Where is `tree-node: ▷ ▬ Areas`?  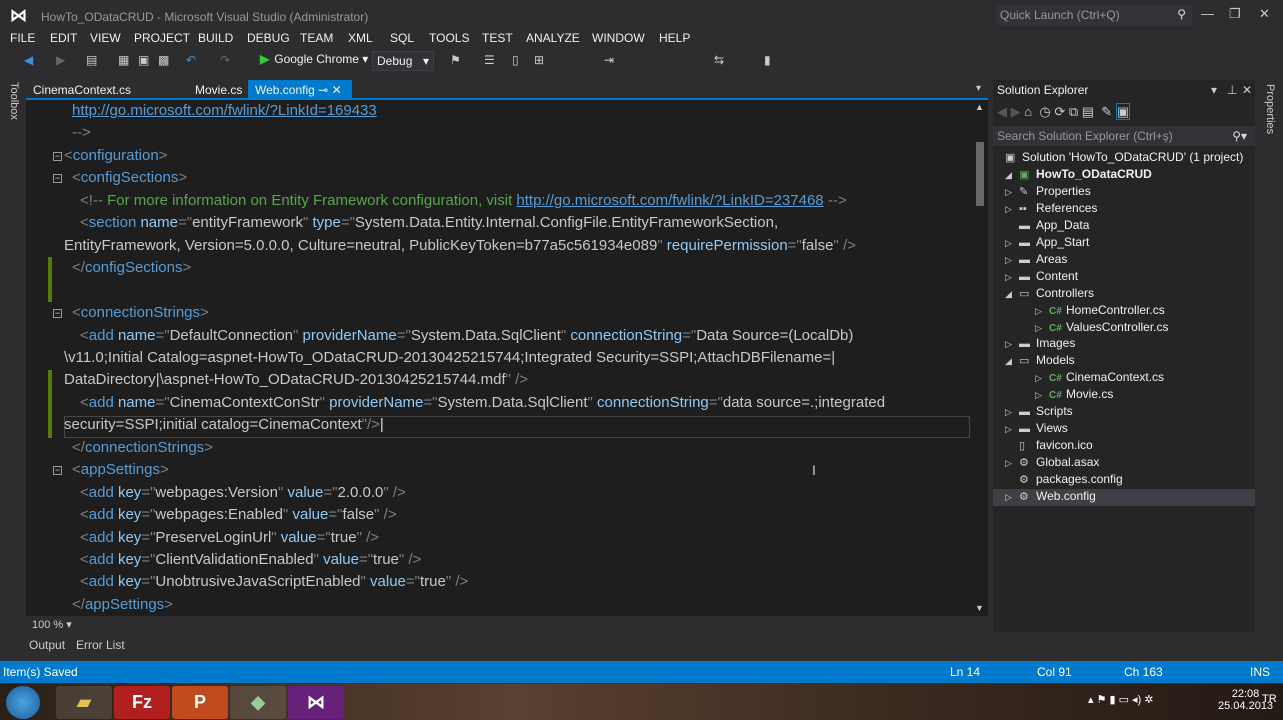
tree-node: ▷ ▬ Areas is located at coordinates (1030, 260).